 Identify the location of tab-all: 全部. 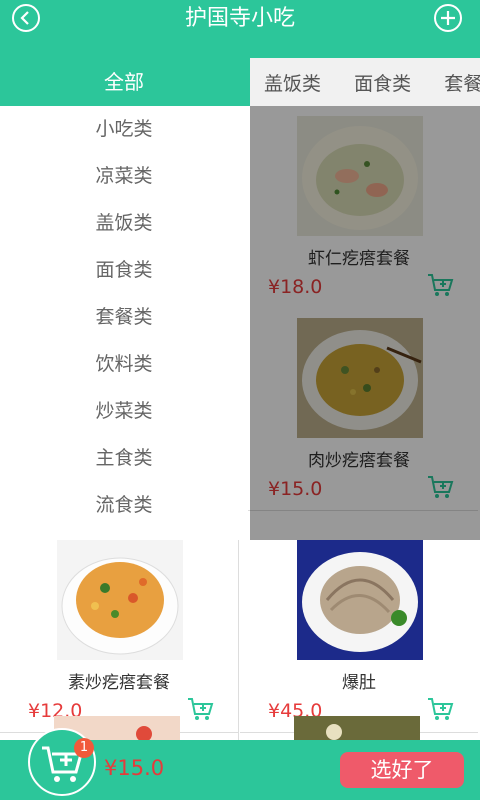
(124, 82).